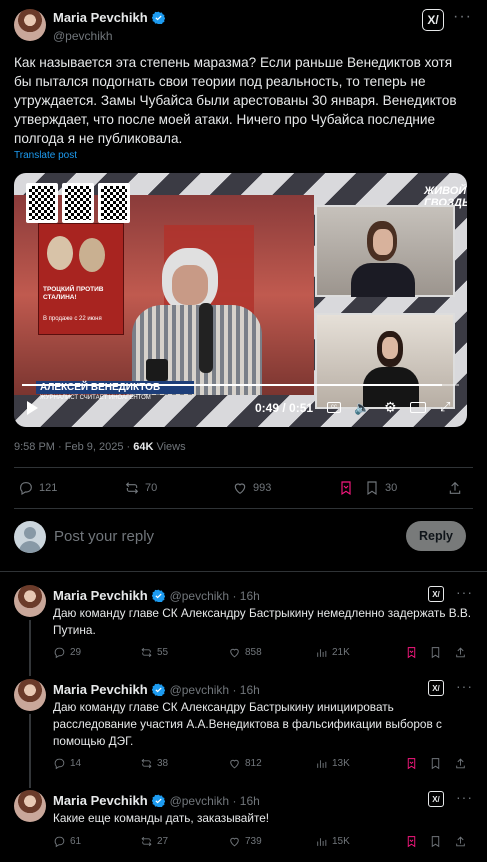  I want to click on reply-action: 29, so click(67, 652).